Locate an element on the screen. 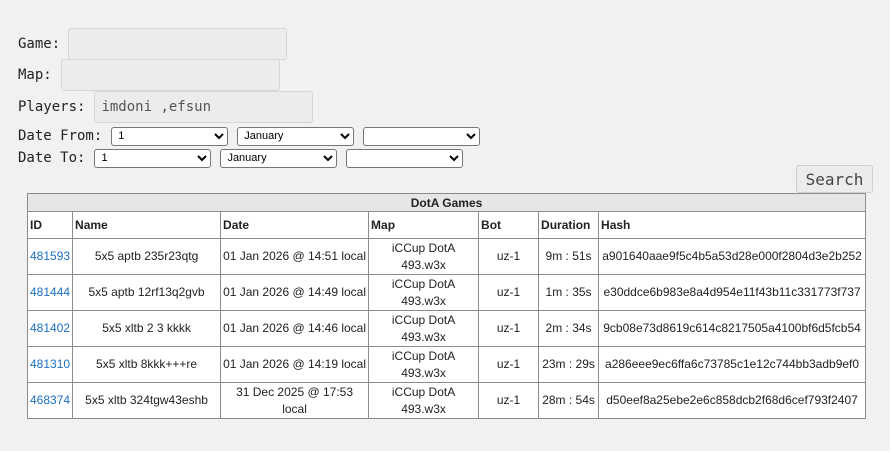 The width and height of the screenshot is (892, 453). game-duration-cell: 23m : 29s is located at coordinates (569, 364).